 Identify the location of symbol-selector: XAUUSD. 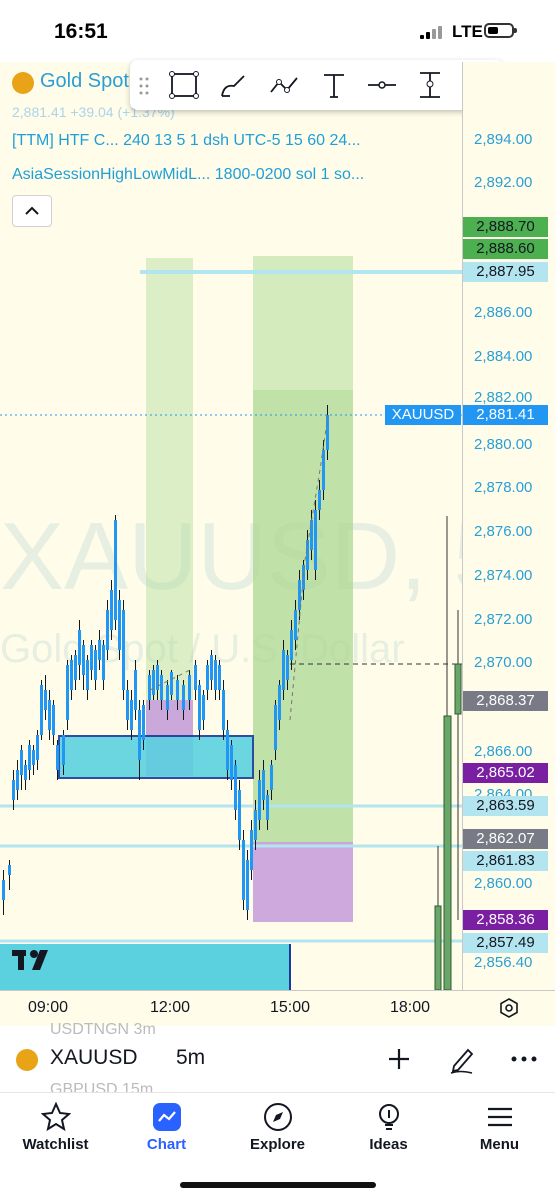
(94, 1058).